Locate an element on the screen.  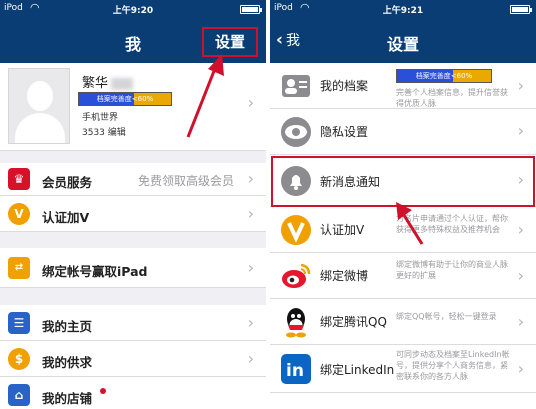
new-badge-dot is located at coordinates (103, 391).